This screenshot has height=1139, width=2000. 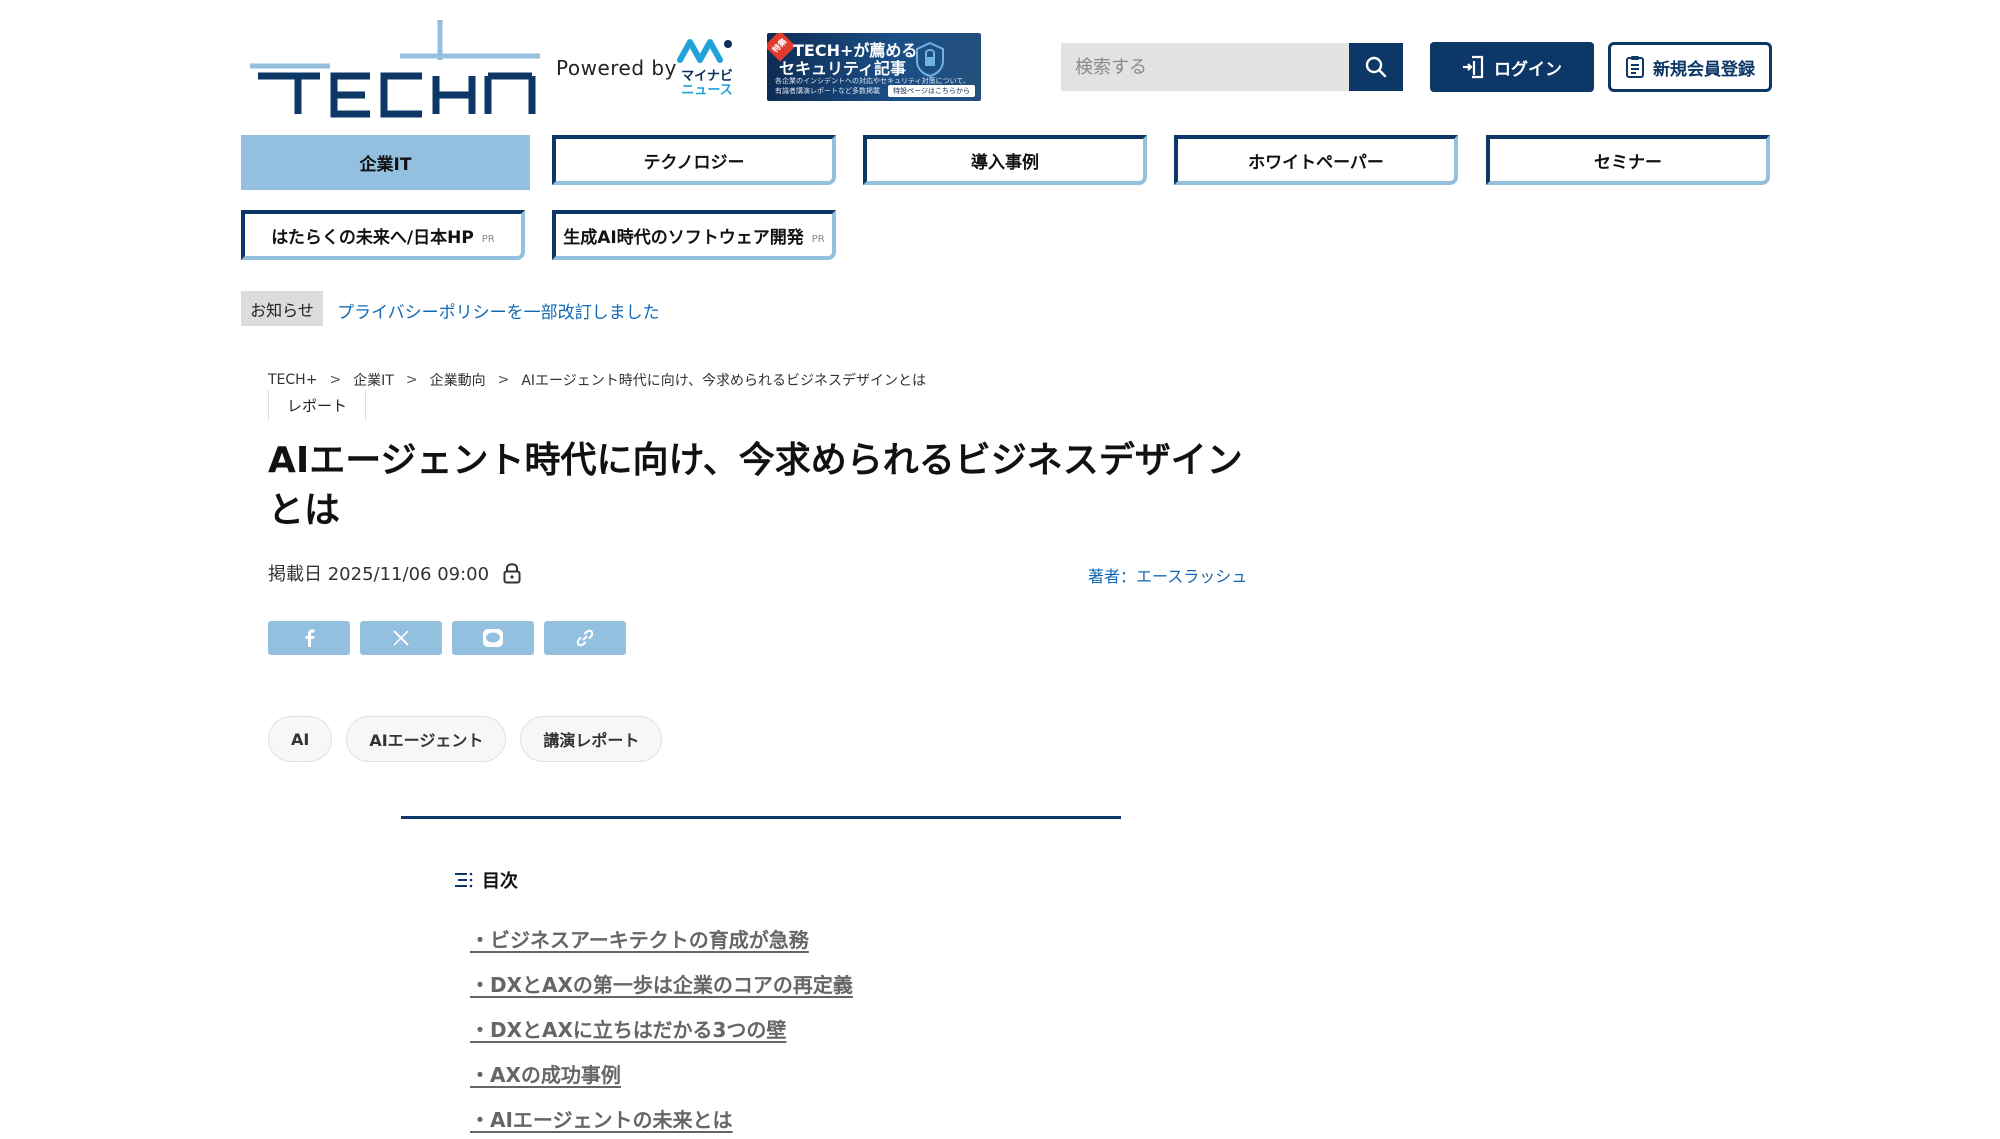 I want to click on signup-icon, so click(x=1635, y=67).